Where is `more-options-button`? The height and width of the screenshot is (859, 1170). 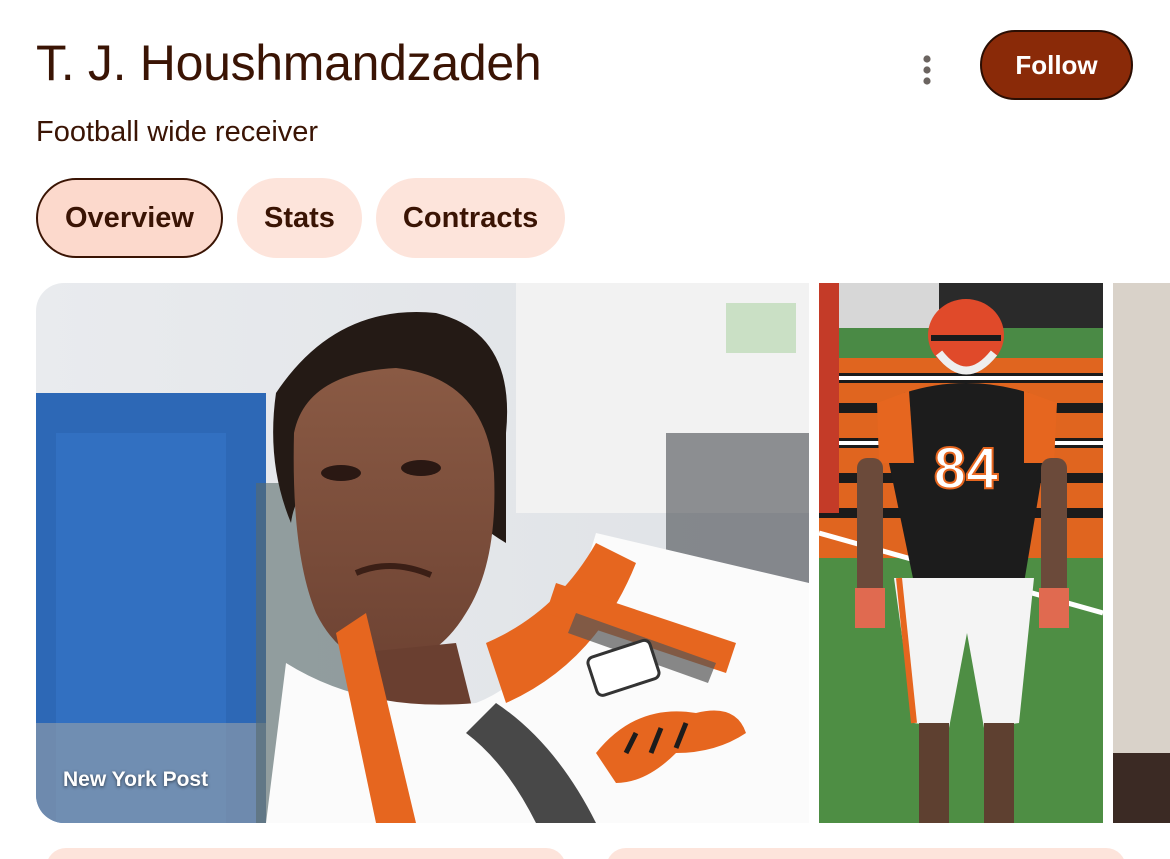 more-options-button is located at coordinates (927, 70).